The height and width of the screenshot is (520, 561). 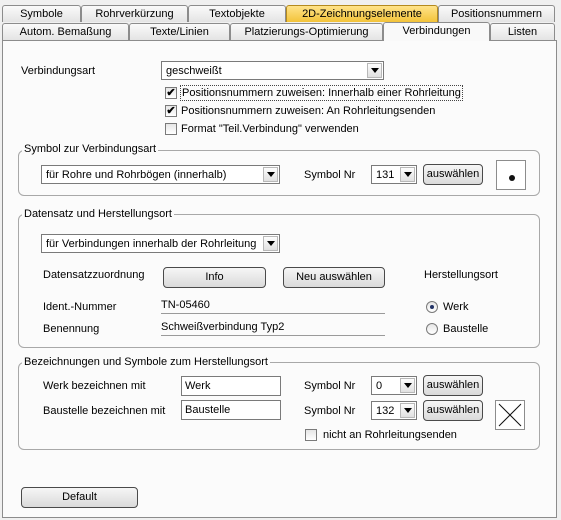 I want to click on benennung-label: Benennung, so click(x=71, y=329).